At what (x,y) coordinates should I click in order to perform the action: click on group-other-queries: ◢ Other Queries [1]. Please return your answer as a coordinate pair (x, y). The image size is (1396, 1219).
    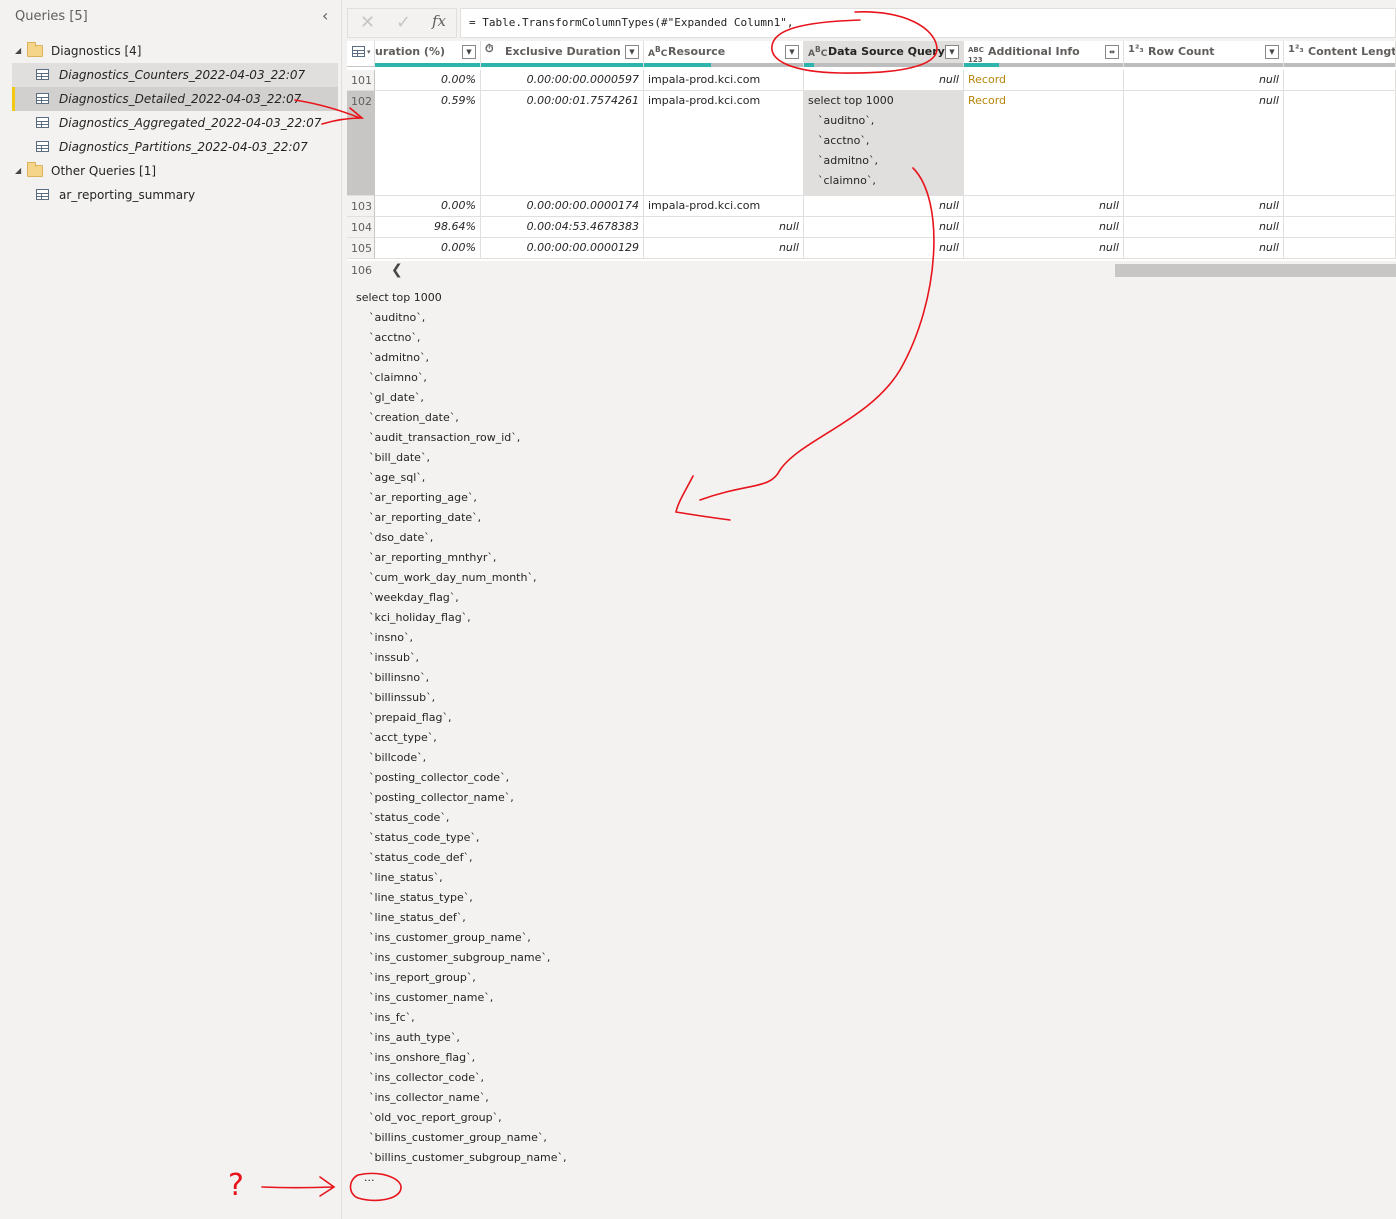
    Looking at the image, I should click on (170, 171).